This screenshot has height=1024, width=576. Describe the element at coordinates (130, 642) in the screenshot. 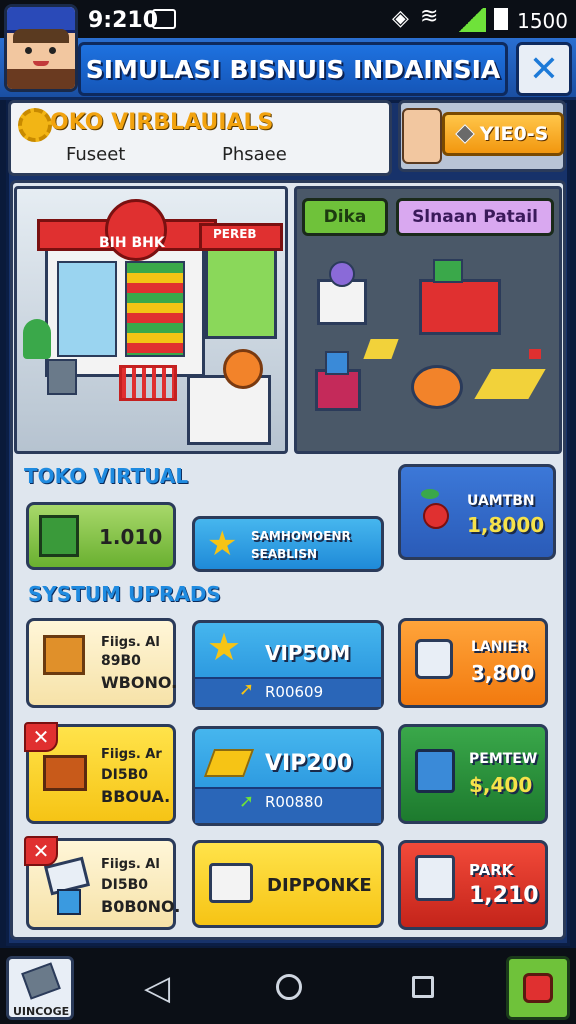

I see `upgrade-left-1-l1: Fiigs. Al` at that location.